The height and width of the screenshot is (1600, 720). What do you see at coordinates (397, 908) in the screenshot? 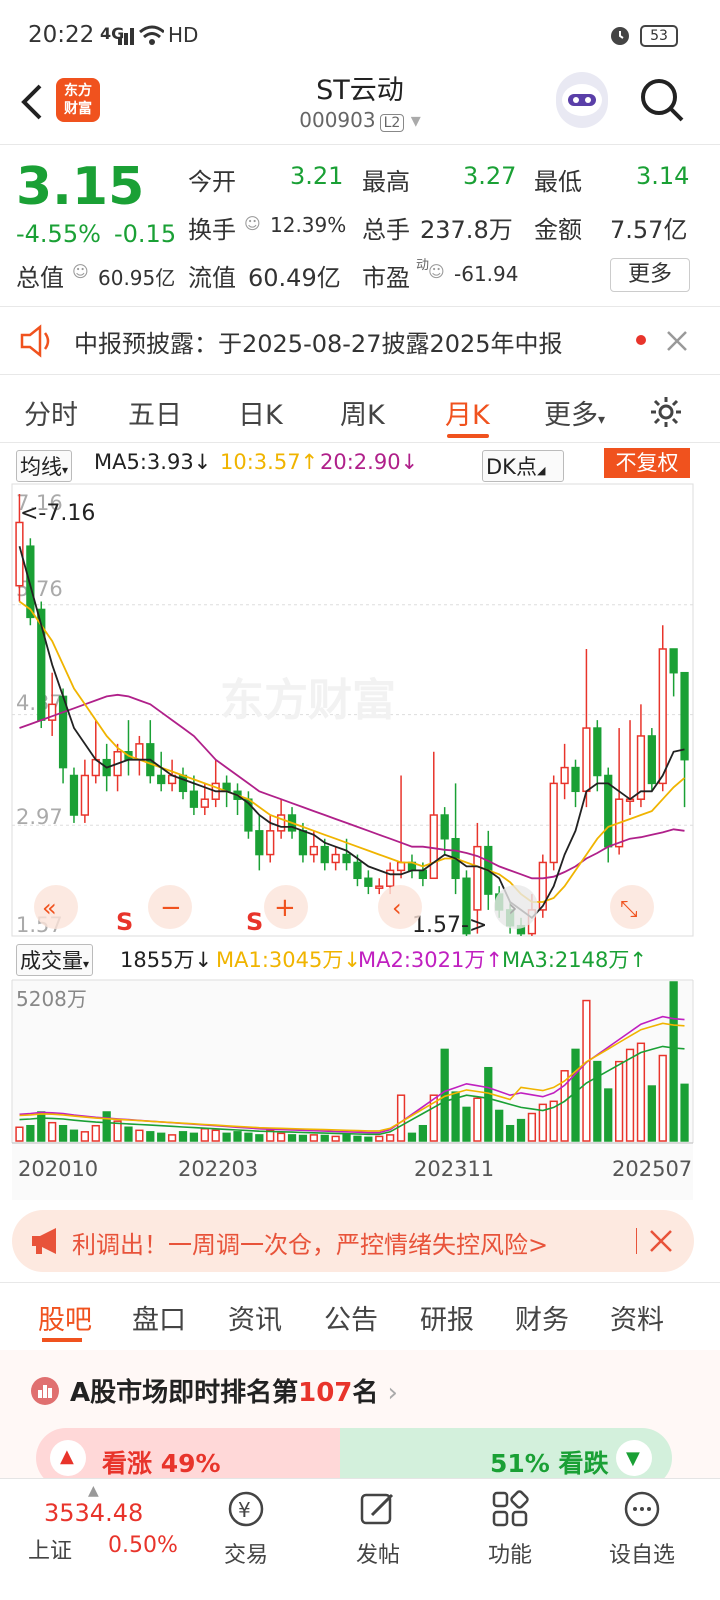
I see `chevron-left-icon: ‹` at bounding box center [397, 908].